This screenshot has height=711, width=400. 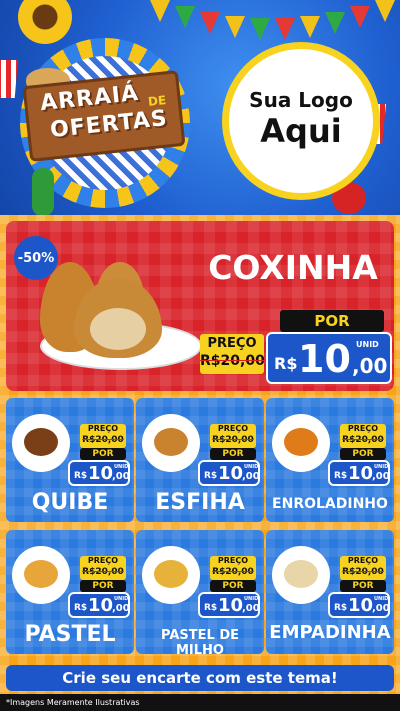 I want to click on product-card: PREÇO R$20,00 POR R$ 10,00 UNID QUIBE, so click(x=70, y=460).